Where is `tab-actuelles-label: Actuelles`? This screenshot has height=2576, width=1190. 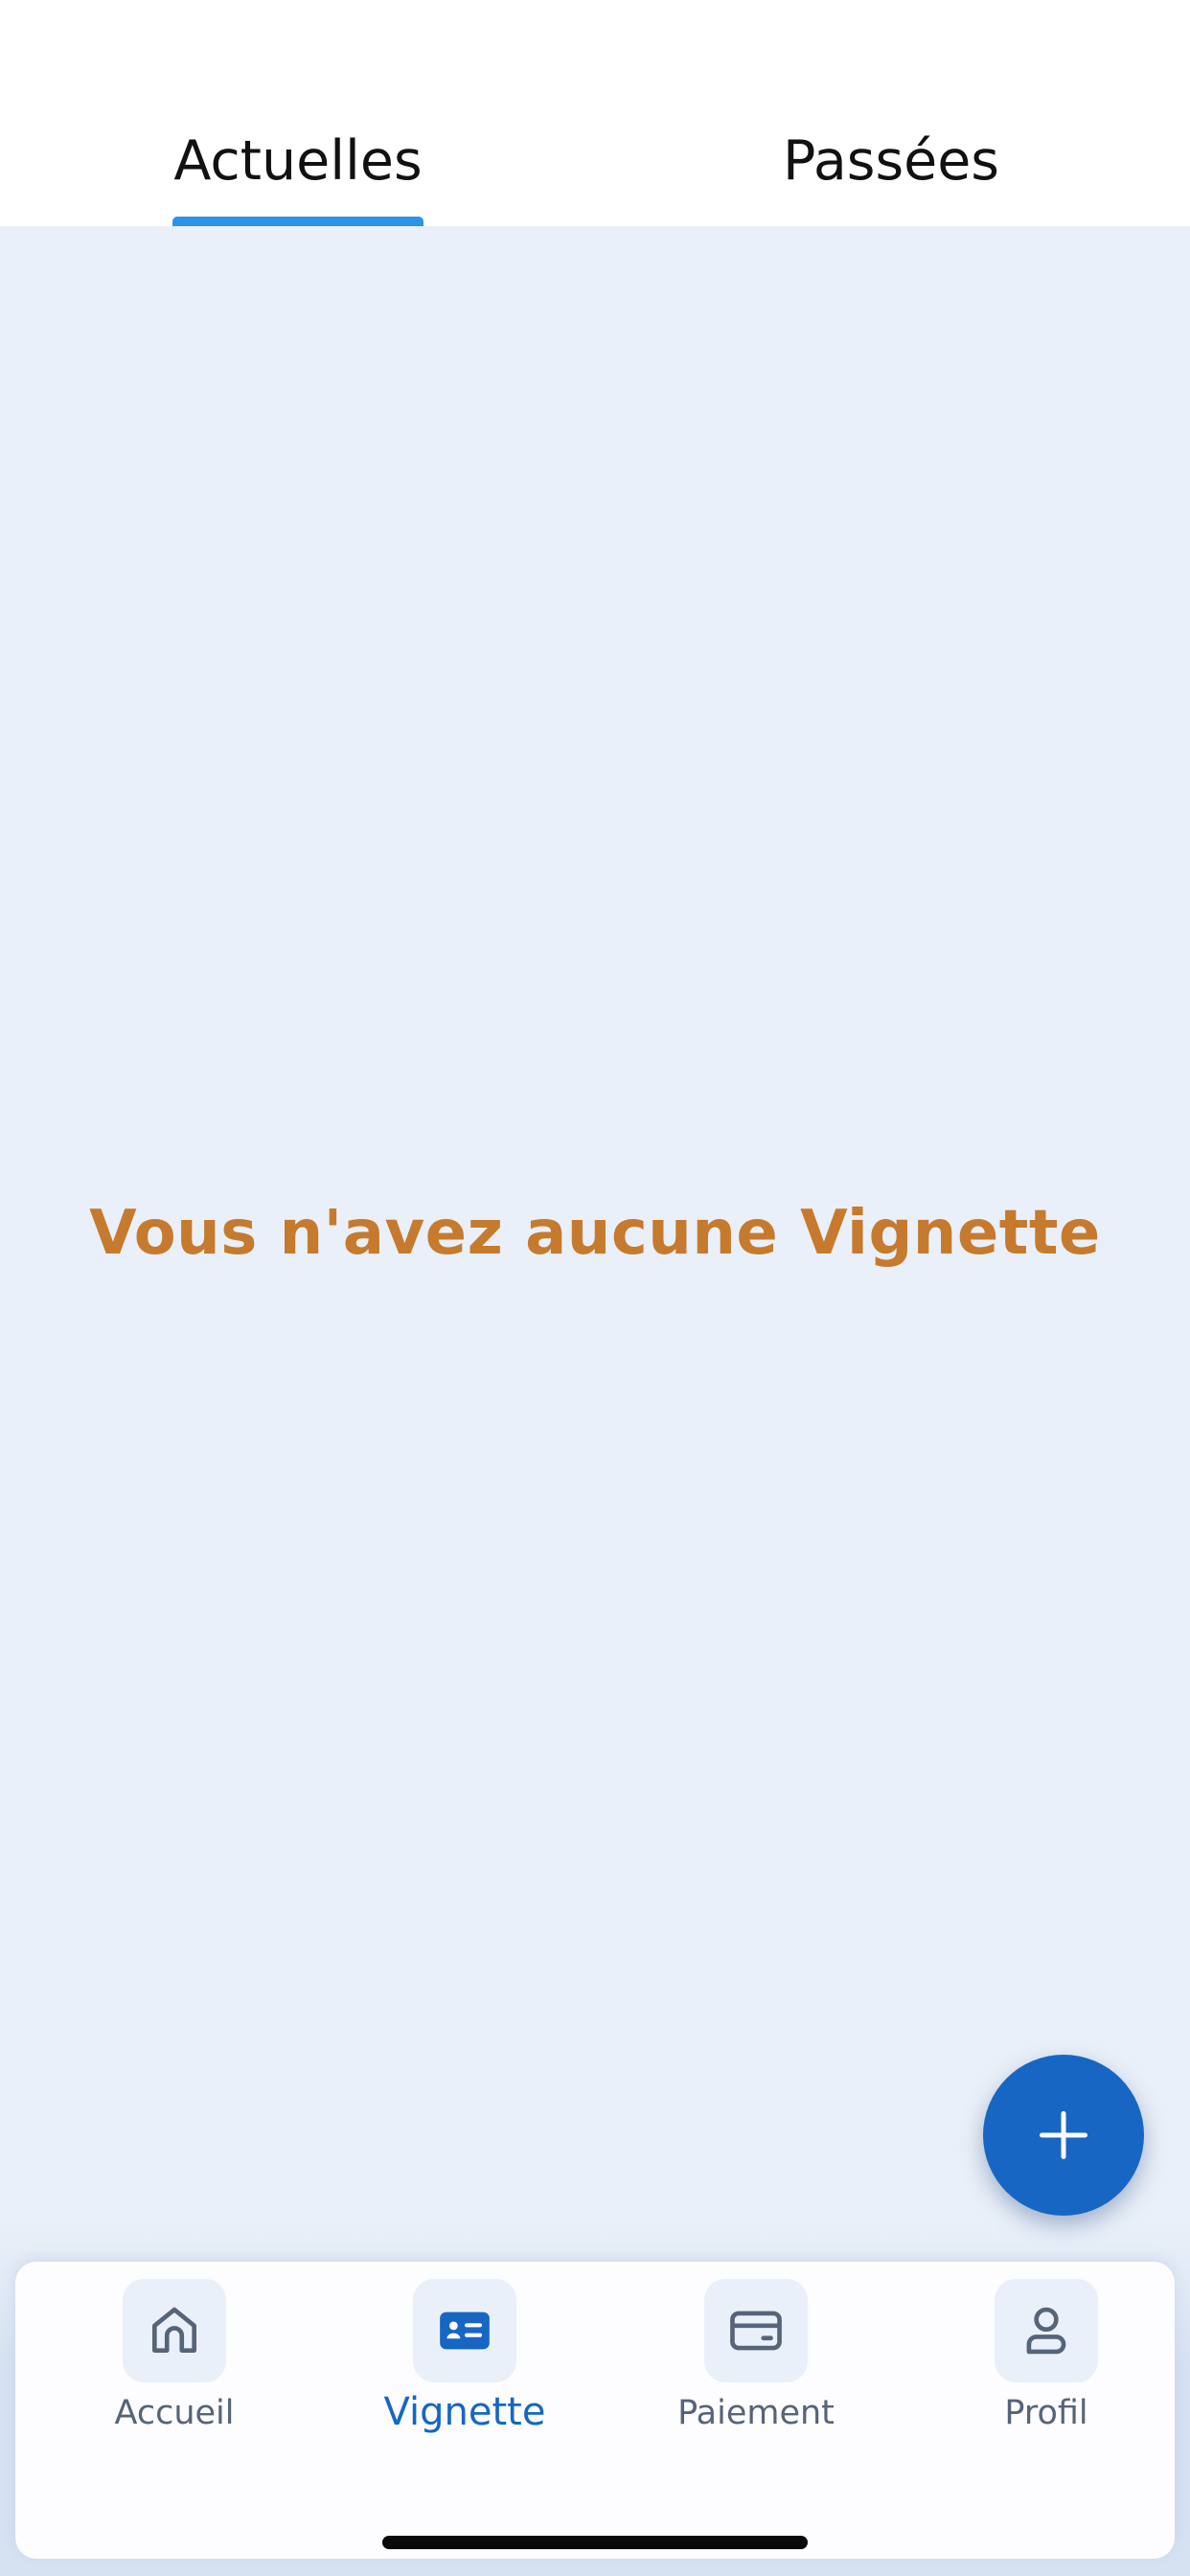 tab-actuelles-label: Actuelles is located at coordinates (298, 161).